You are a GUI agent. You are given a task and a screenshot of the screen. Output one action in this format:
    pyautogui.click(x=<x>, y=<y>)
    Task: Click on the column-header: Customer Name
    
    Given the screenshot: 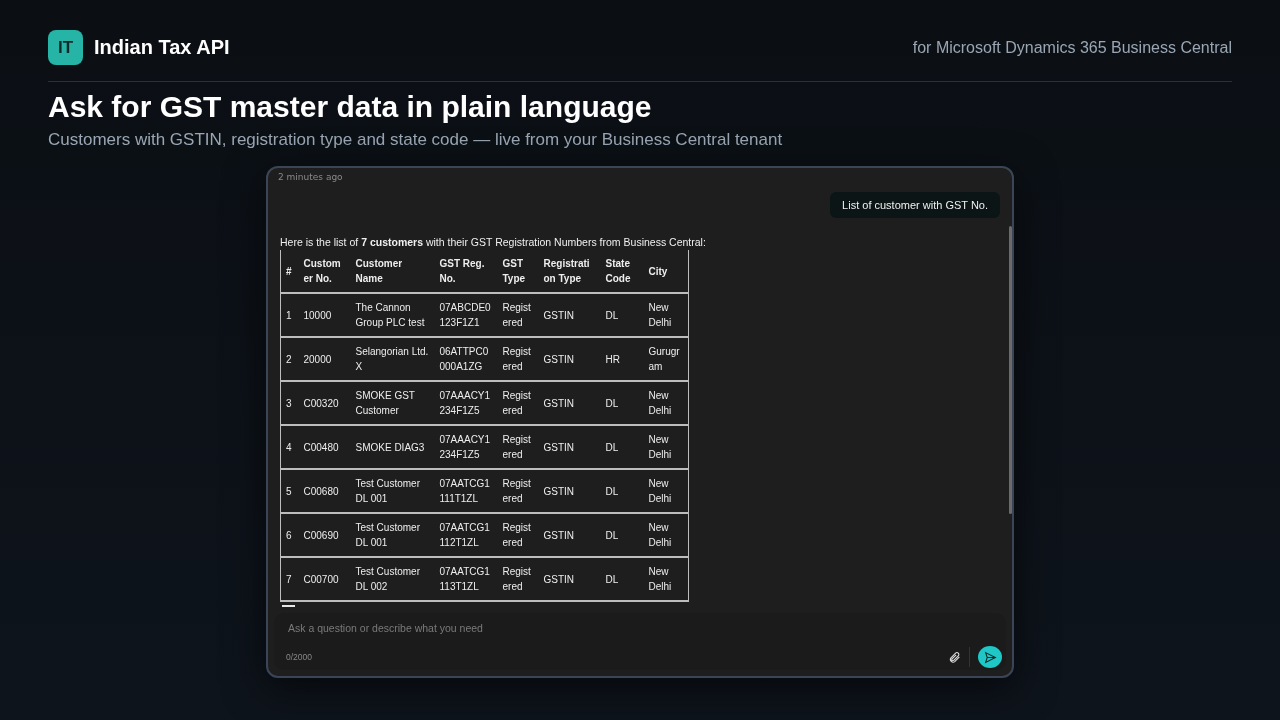 What is the action you would take?
    pyautogui.click(x=392, y=271)
    